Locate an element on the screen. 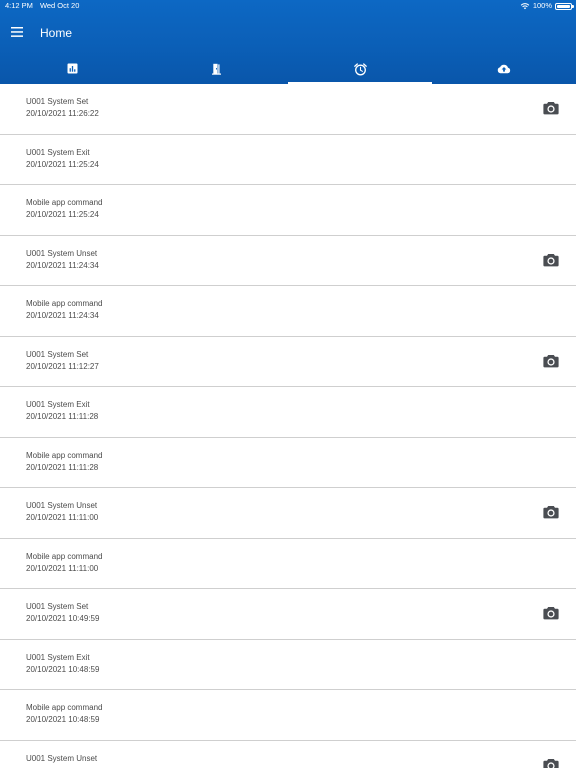  menu-icon is located at coordinates (17, 32).